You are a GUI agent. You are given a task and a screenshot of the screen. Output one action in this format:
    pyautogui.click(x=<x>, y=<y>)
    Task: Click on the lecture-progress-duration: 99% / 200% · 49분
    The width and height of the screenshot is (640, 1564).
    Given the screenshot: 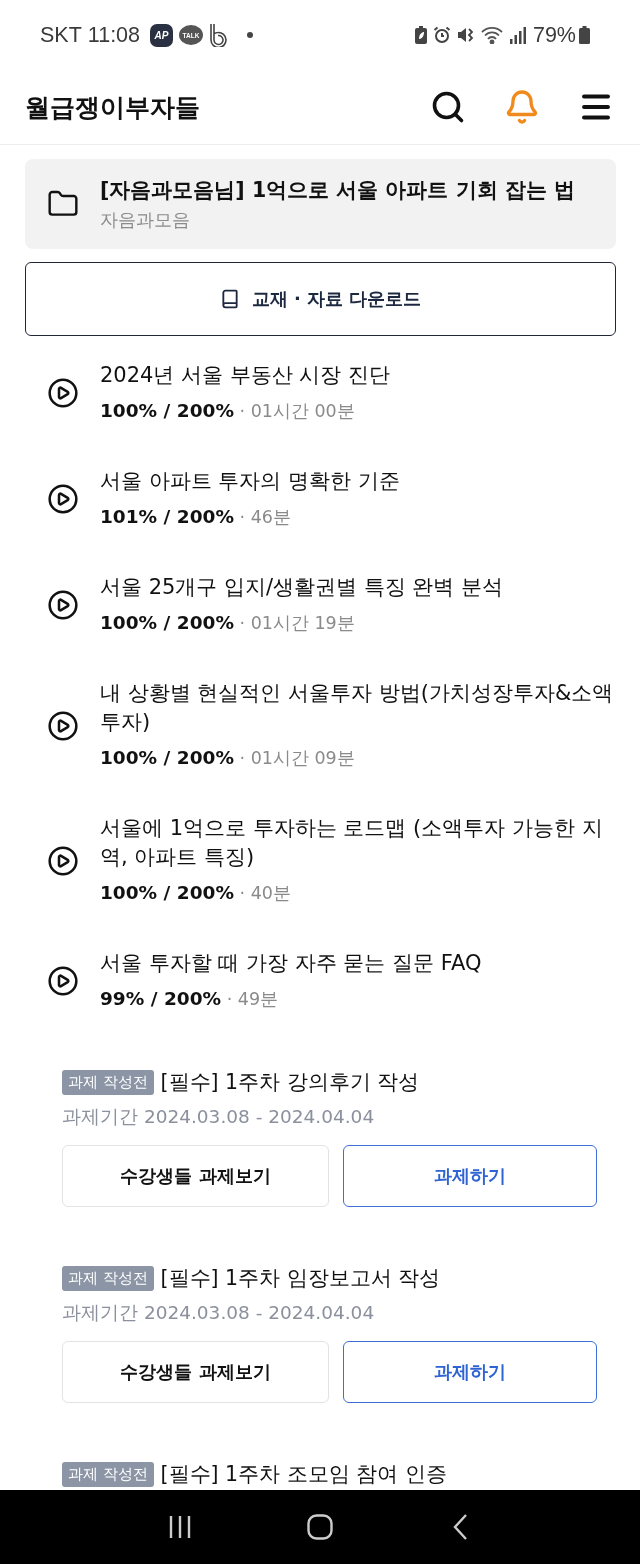 What is the action you would take?
    pyautogui.click(x=190, y=999)
    